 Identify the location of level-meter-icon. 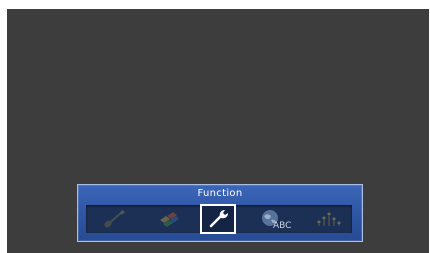
(329, 219).